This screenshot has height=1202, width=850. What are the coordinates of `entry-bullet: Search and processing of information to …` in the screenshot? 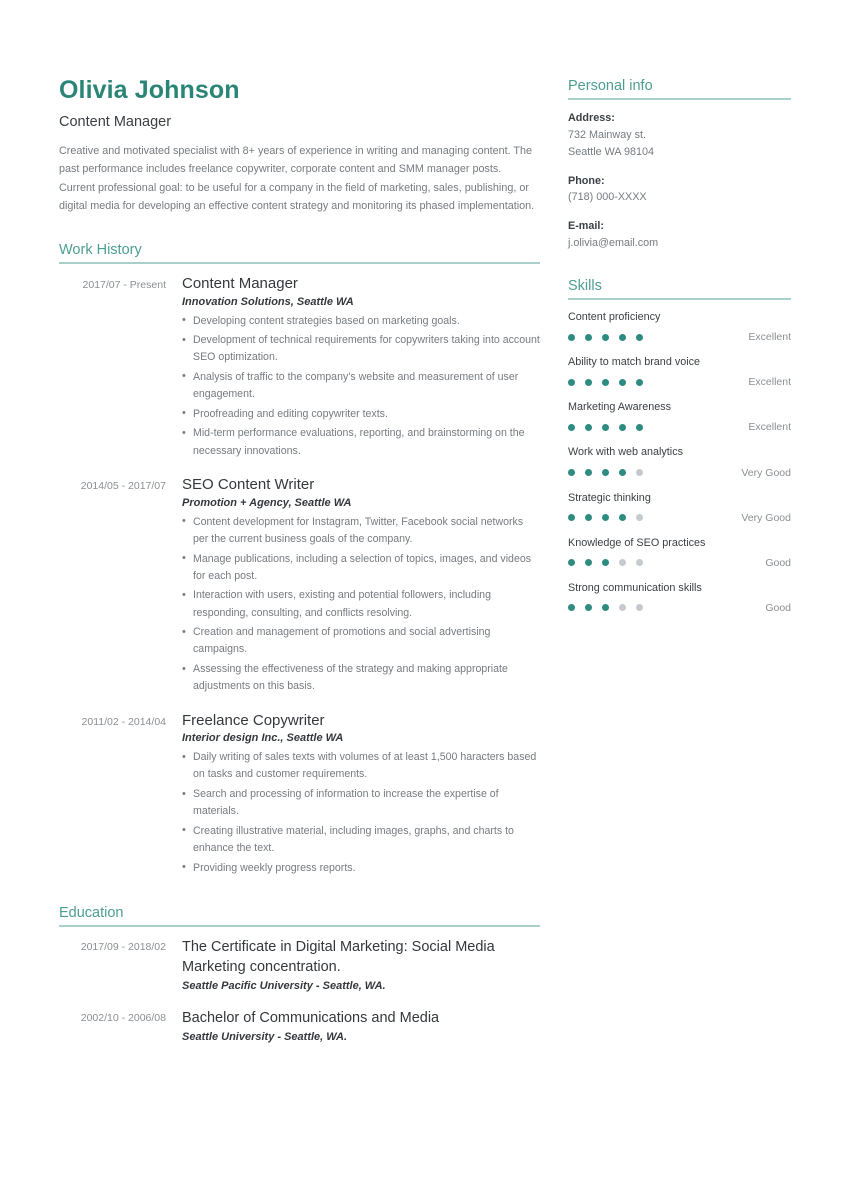 It's located at (361, 803).